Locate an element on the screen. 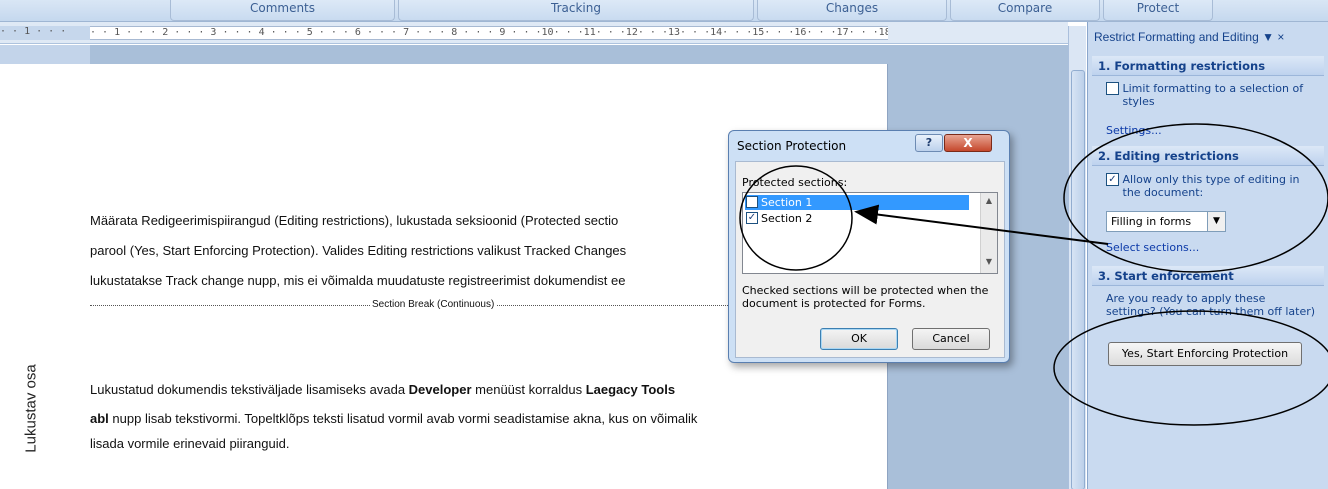 The image size is (1328, 489). section-1-checkbox is located at coordinates (752, 202).